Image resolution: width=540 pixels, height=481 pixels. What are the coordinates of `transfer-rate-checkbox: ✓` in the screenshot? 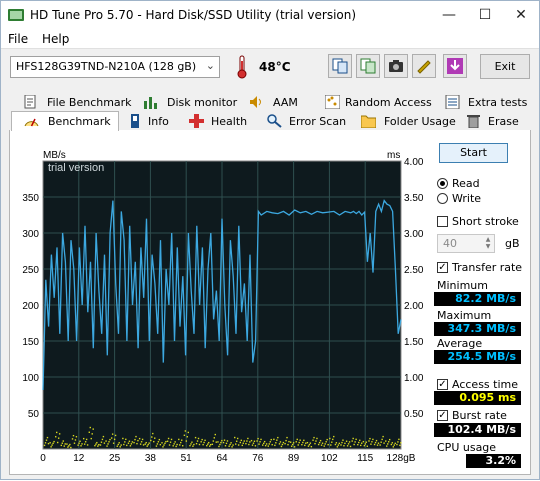 It's located at (442, 267).